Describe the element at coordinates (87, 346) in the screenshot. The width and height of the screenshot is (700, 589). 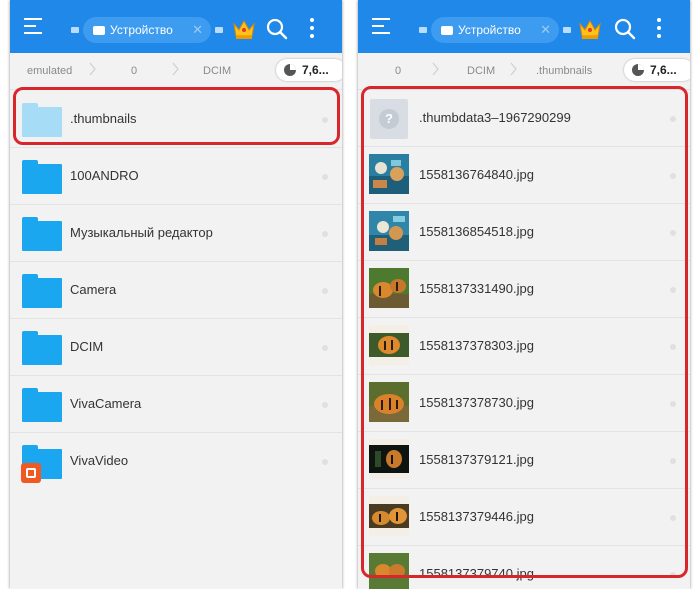
I see `item-name: DCIM` at that location.